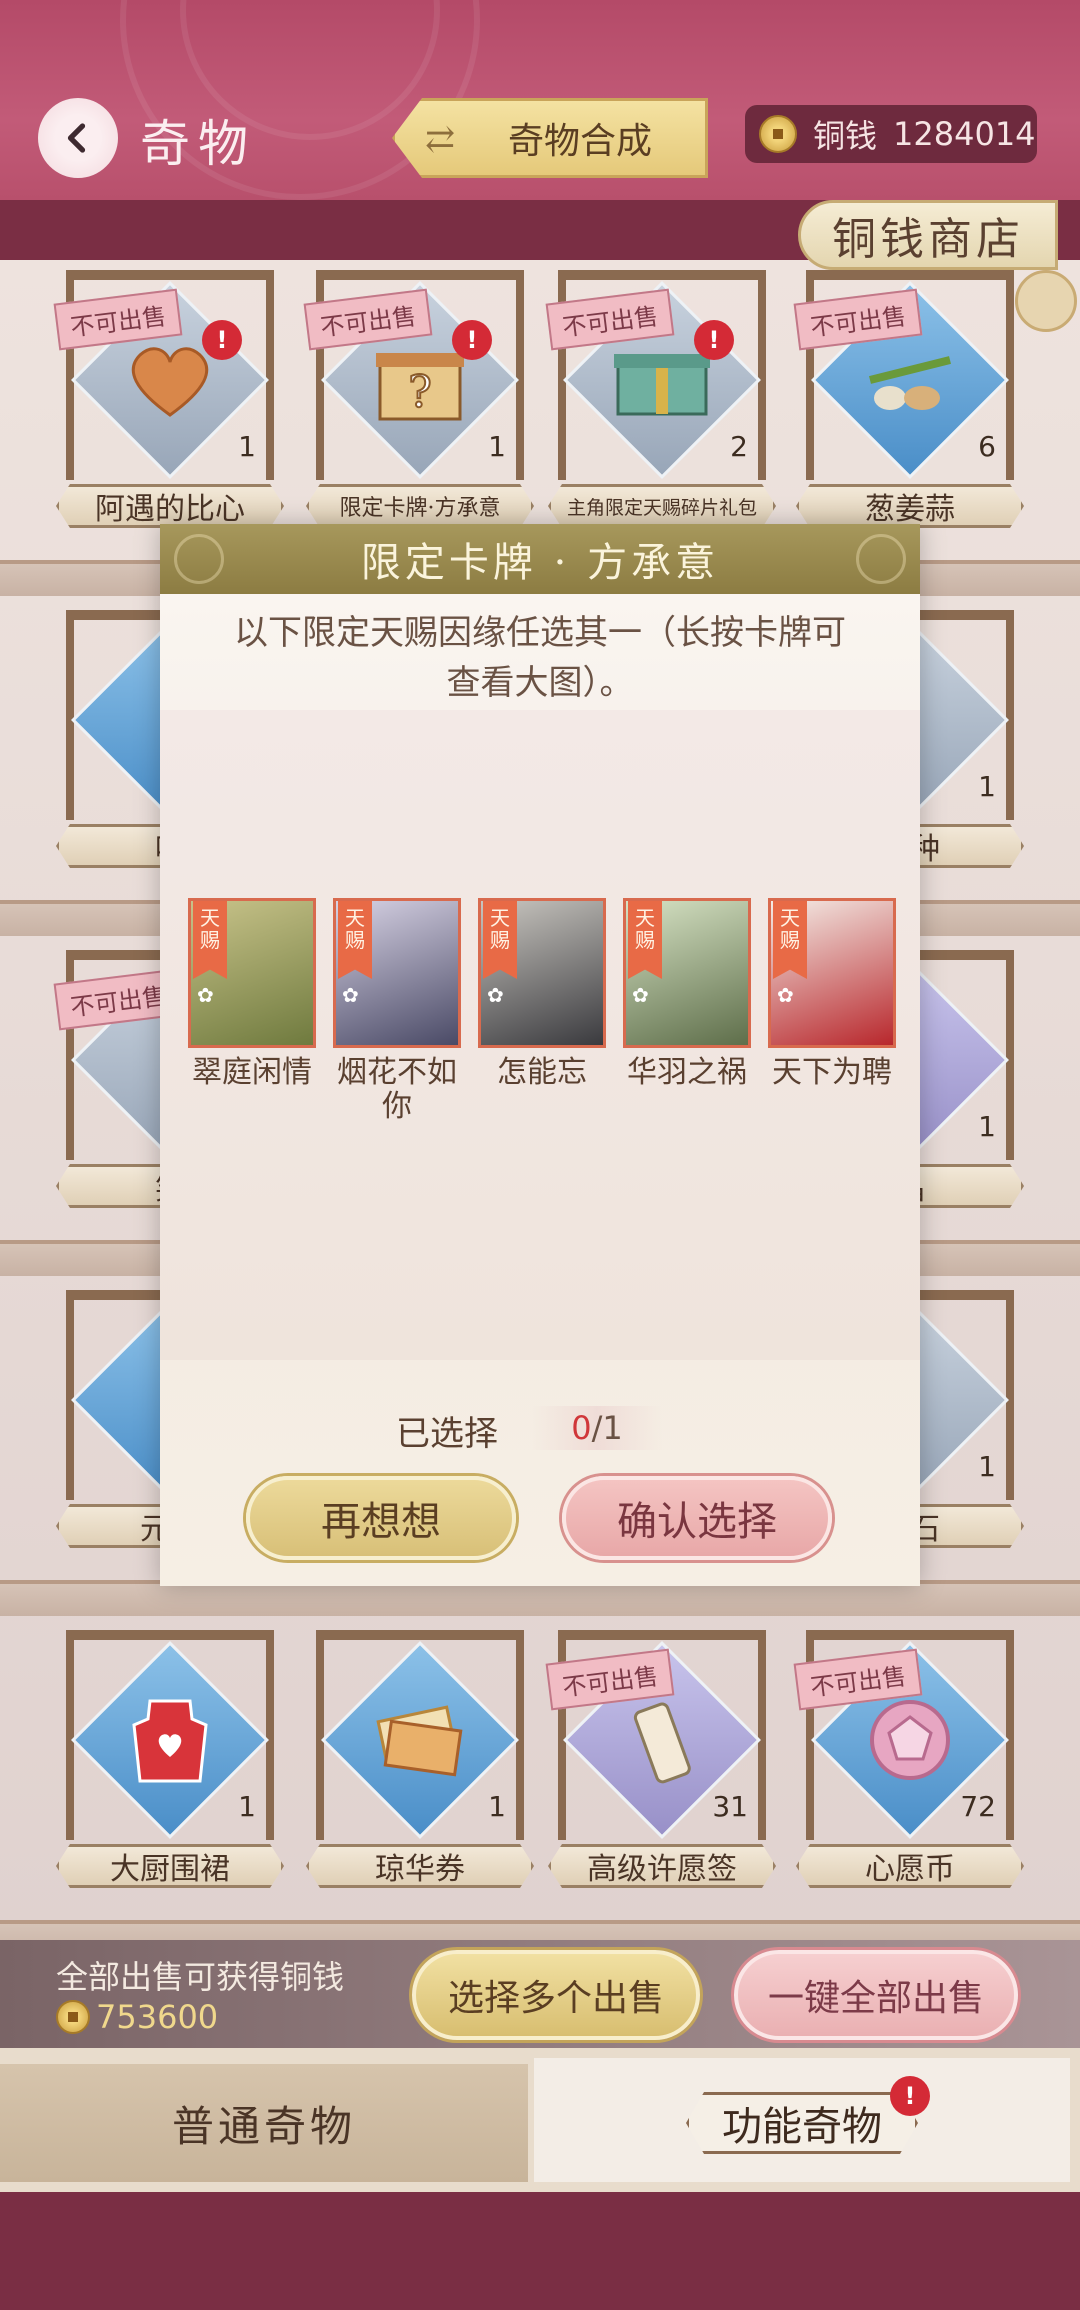 This screenshot has height=2310, width=1080. I want to click on dialog-header: 限定卡牌 · 方承意, so click(540, 559).